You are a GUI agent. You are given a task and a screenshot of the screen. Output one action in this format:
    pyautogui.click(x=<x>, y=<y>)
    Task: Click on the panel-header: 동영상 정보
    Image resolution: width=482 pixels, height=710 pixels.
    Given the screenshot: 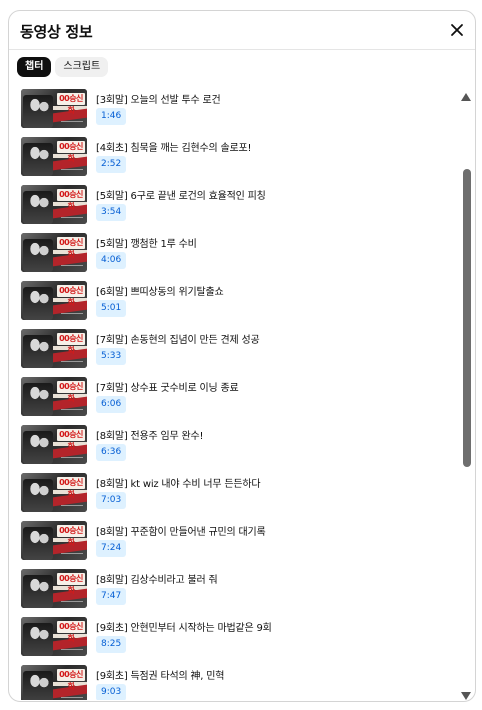 What is the action you would take?
    pyautogui.click(x=242, y=30)
    